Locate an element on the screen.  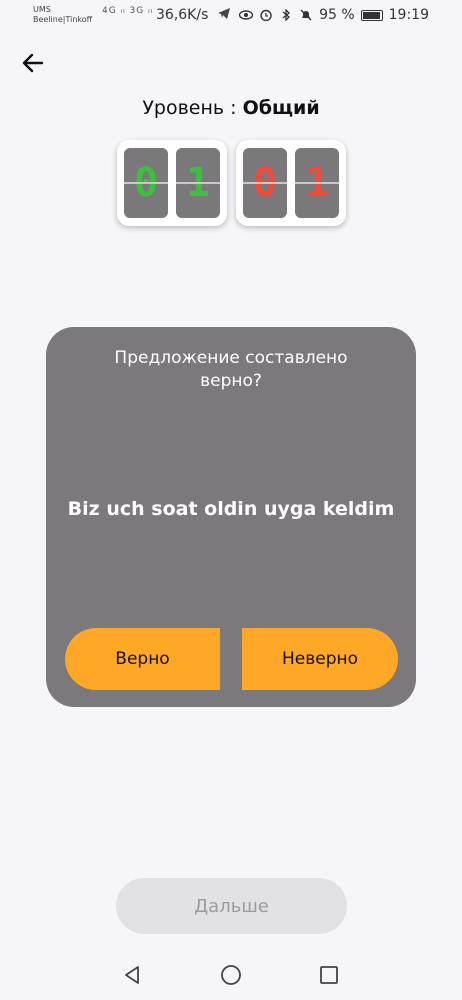
level-value: Общий is located at coordinates (281, 108).